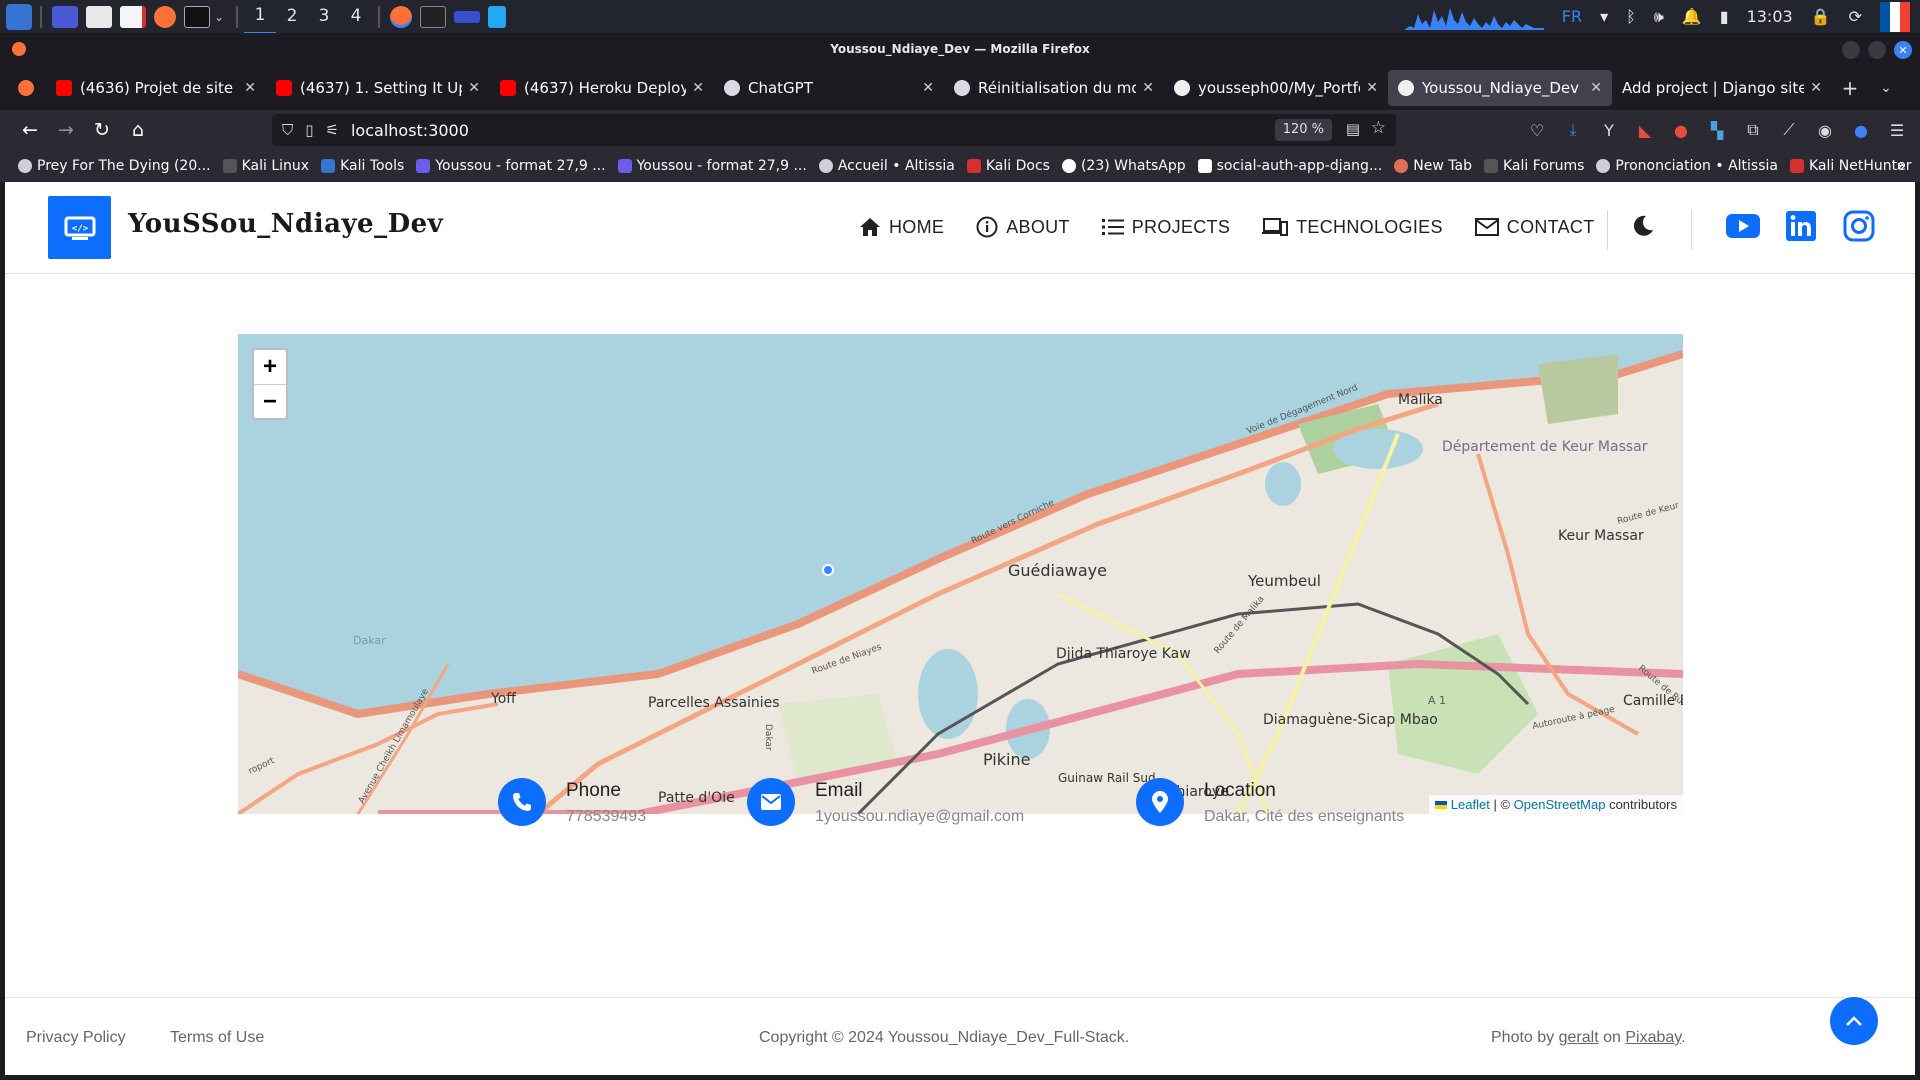  What do you see at coordinates (1897, 130) in the screenshot?
I see `app-menu-icon: ☰` at bounding box center [1897, 130].